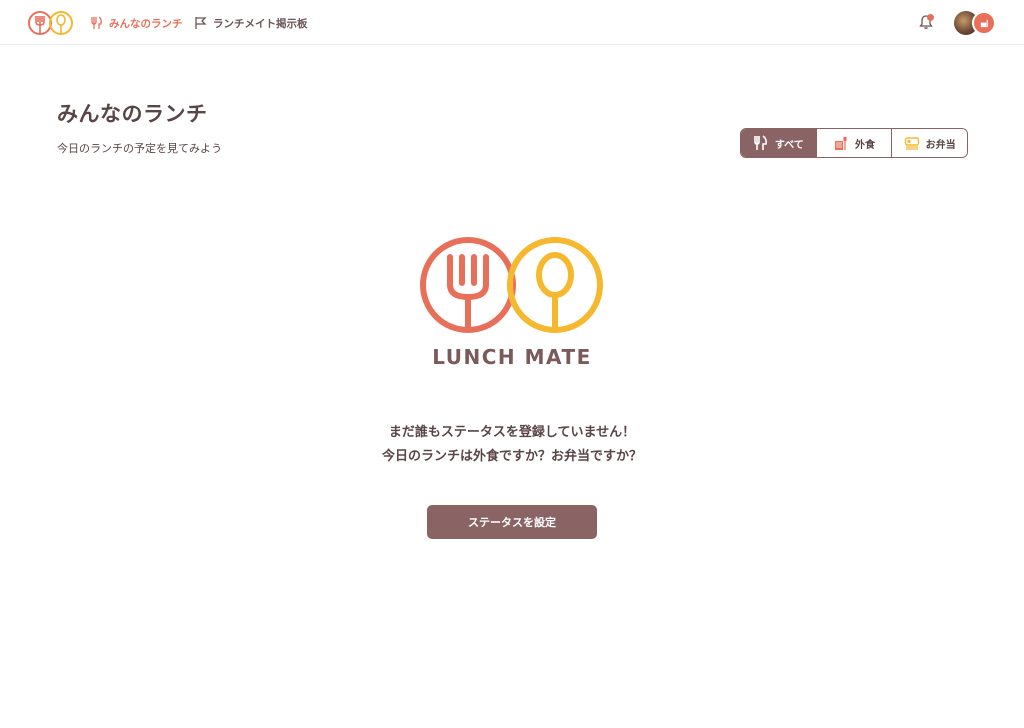 The image size is (1024, 728). I want to click on filter-eat-out-label: 外食, so click(865, 145).